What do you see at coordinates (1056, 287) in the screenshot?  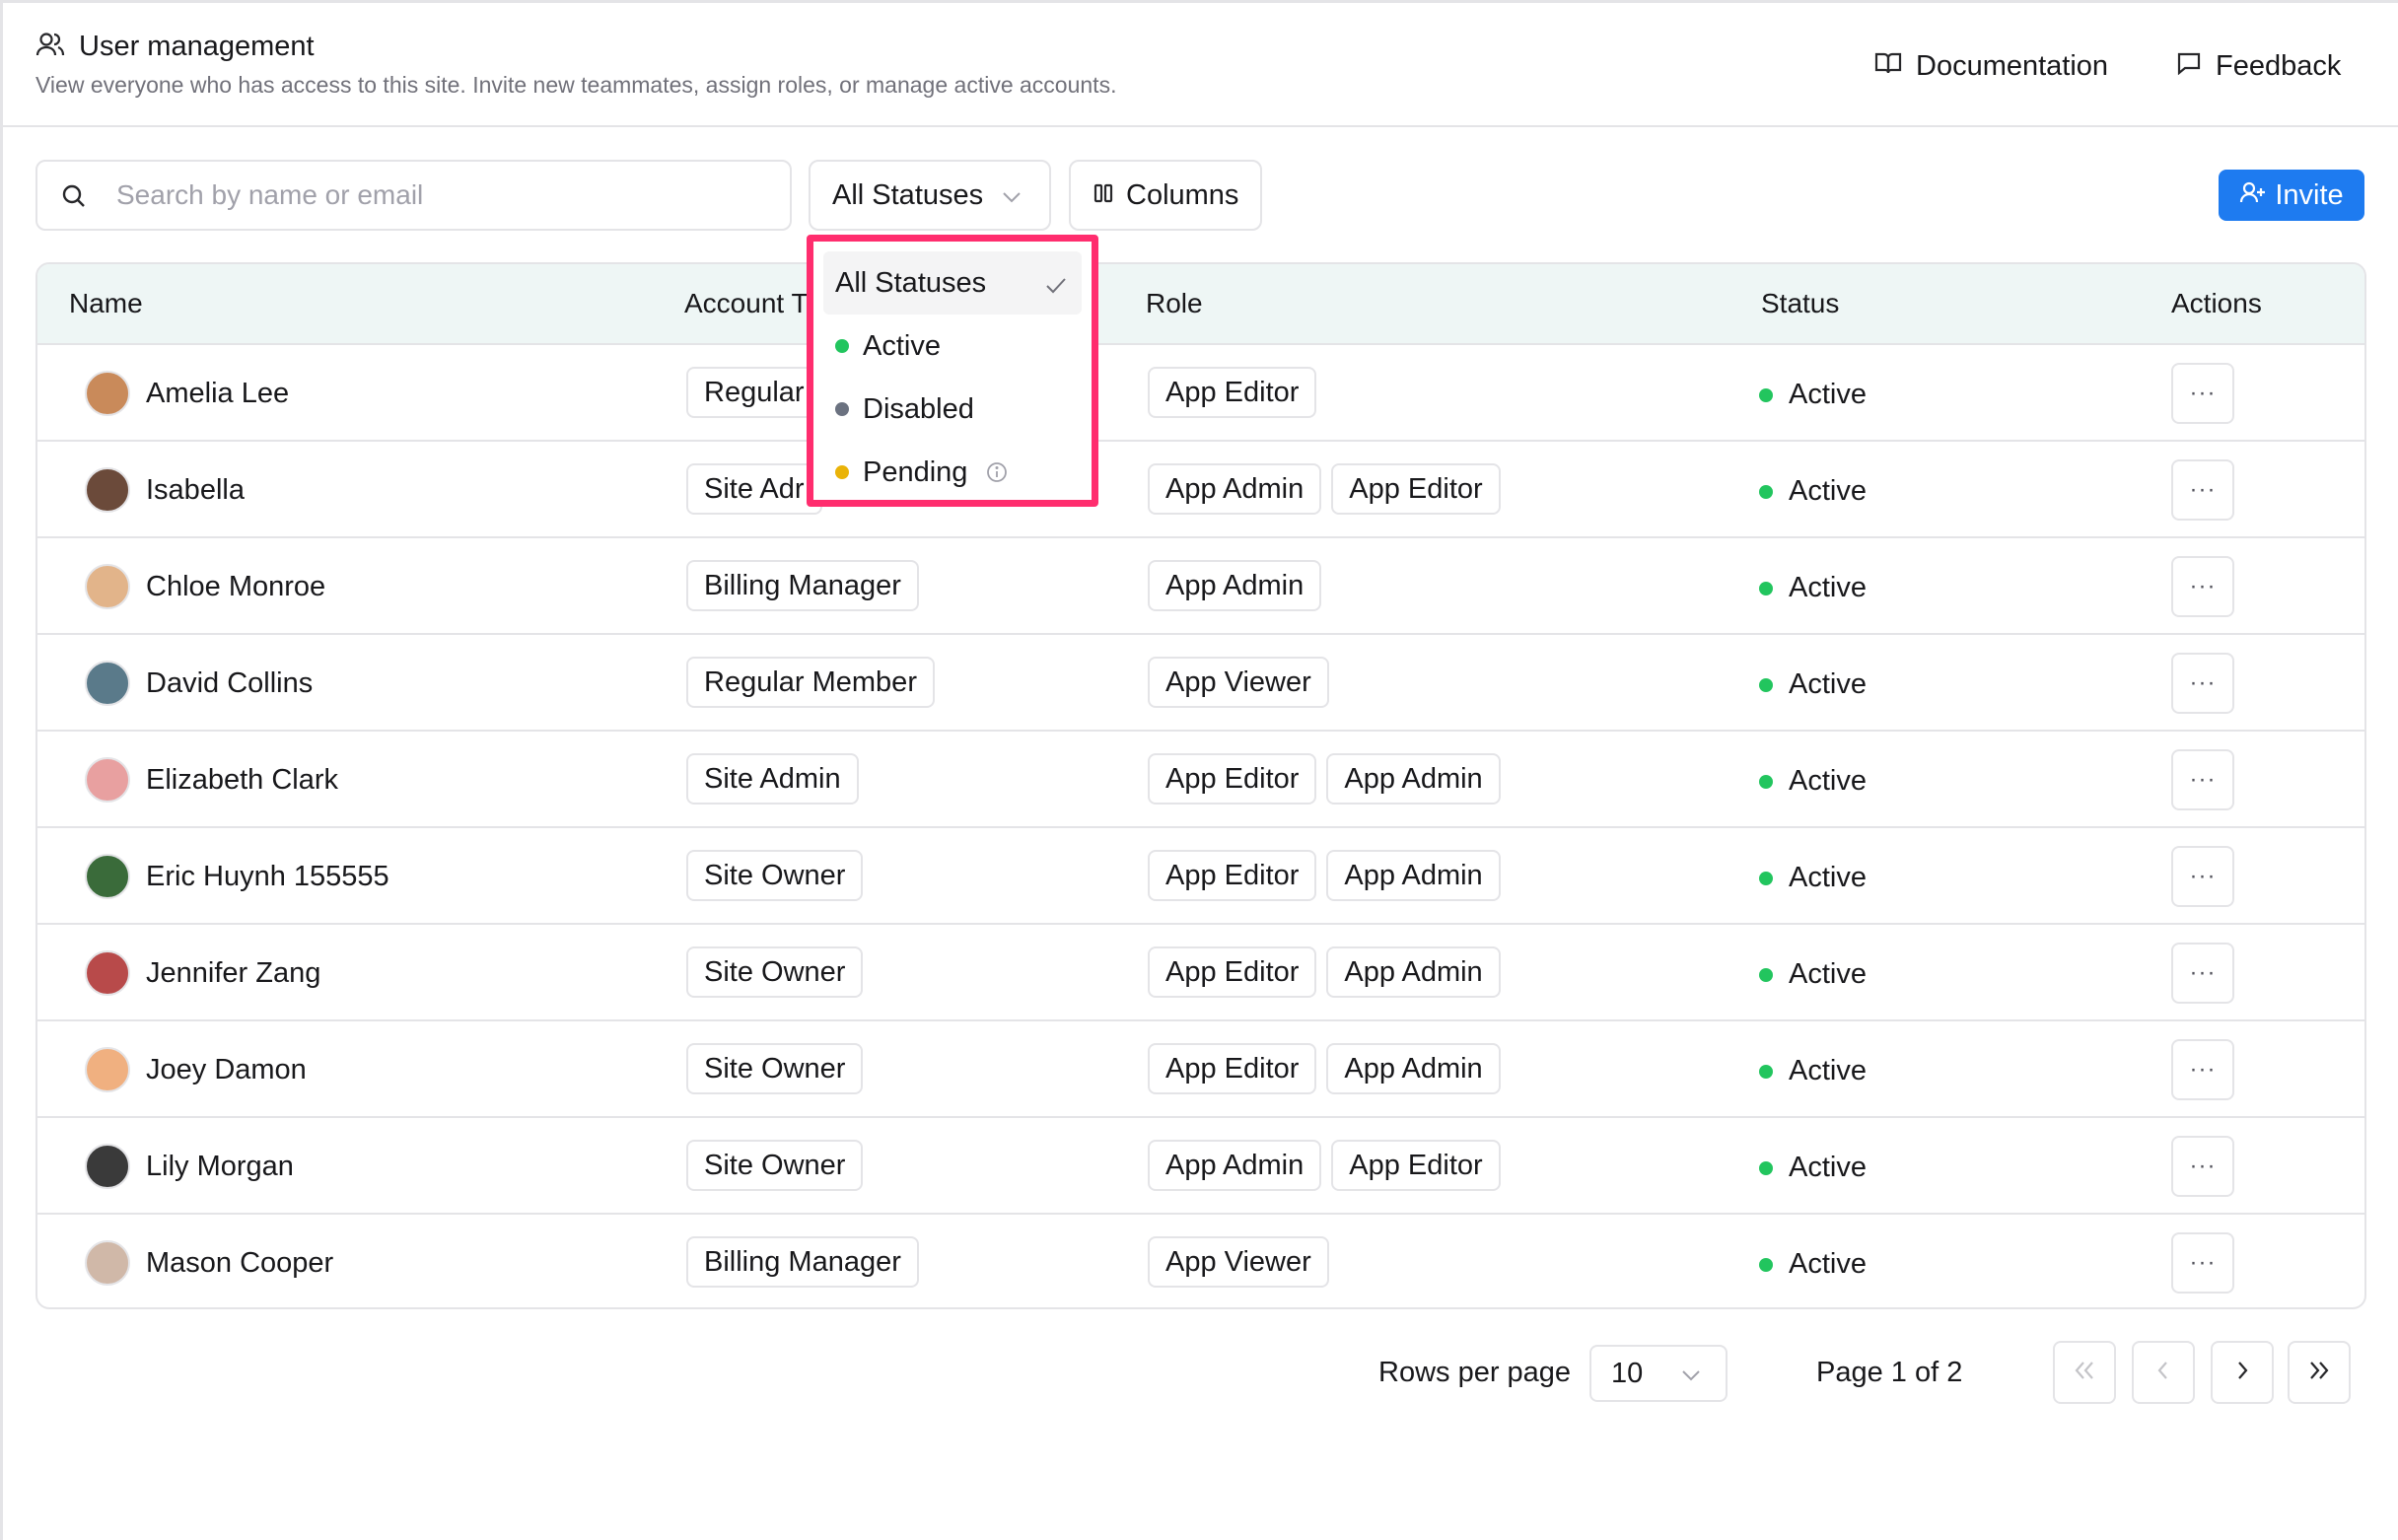 I see `check-icon` at bounding box center [1056, 287].